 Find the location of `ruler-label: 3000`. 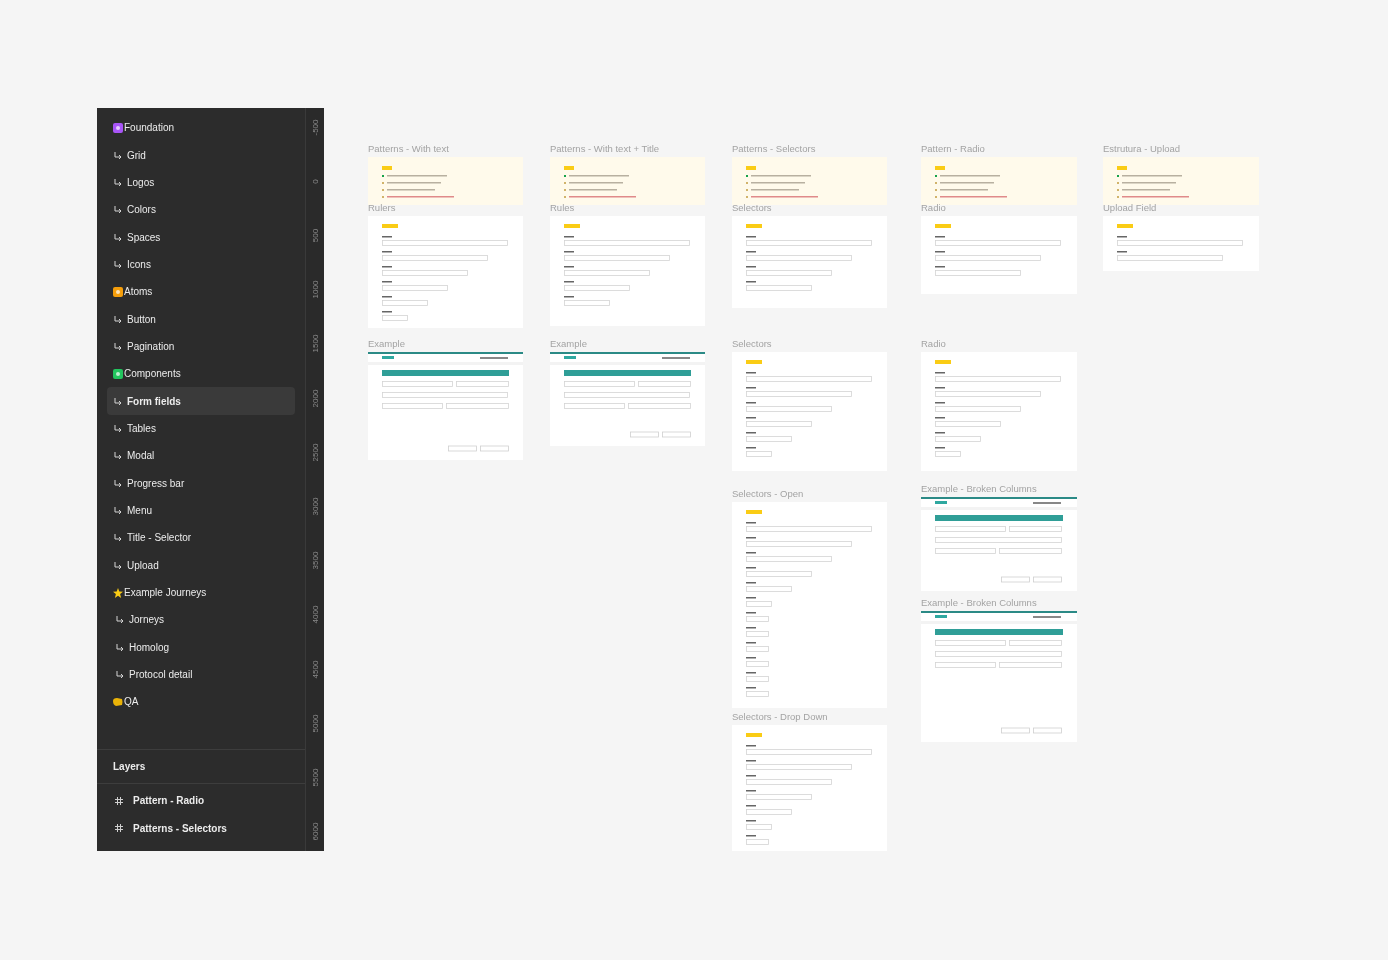

ruler-label: 3000 is located at coordinates (315, 506).